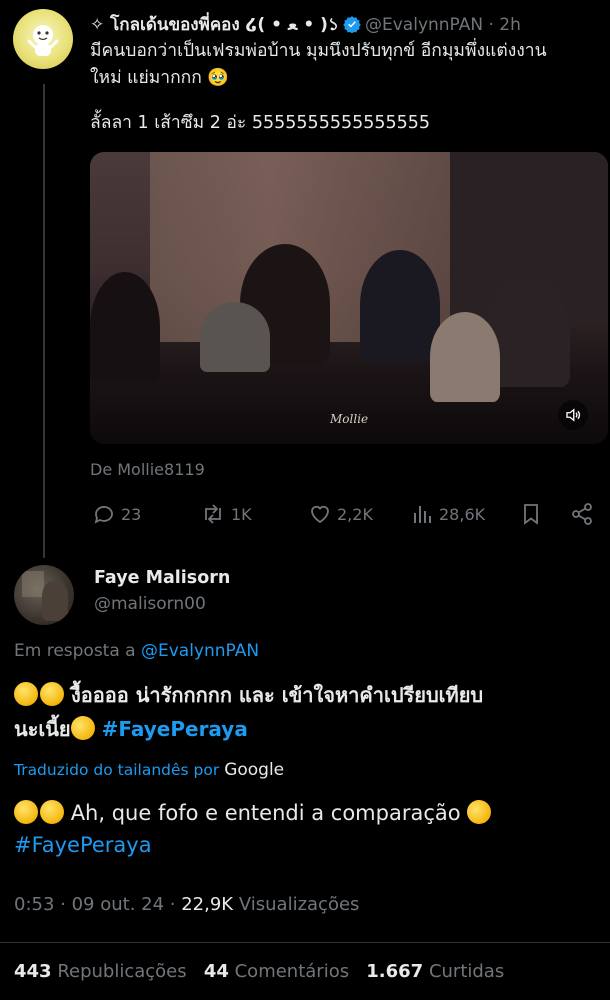 This screenshot has width=610, height=1000. I want to click on reposts-count: 443, so click(33, 971).